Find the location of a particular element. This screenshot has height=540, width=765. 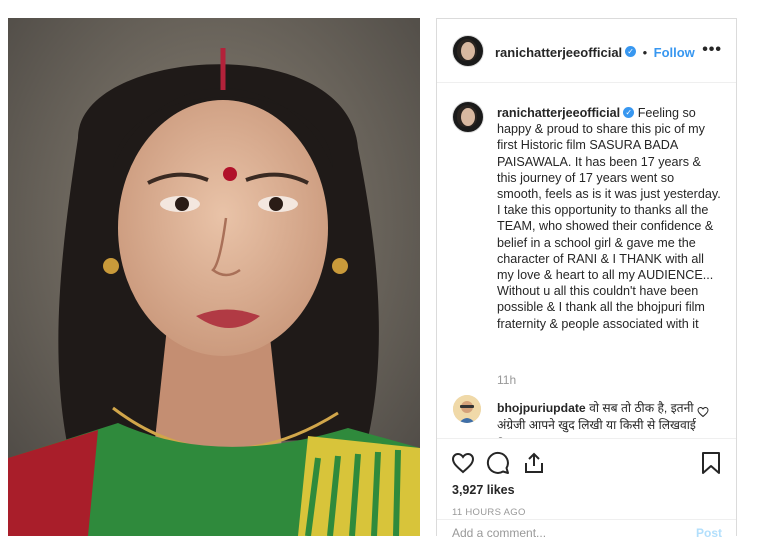

share-icon is located at coordinates (534, 465).